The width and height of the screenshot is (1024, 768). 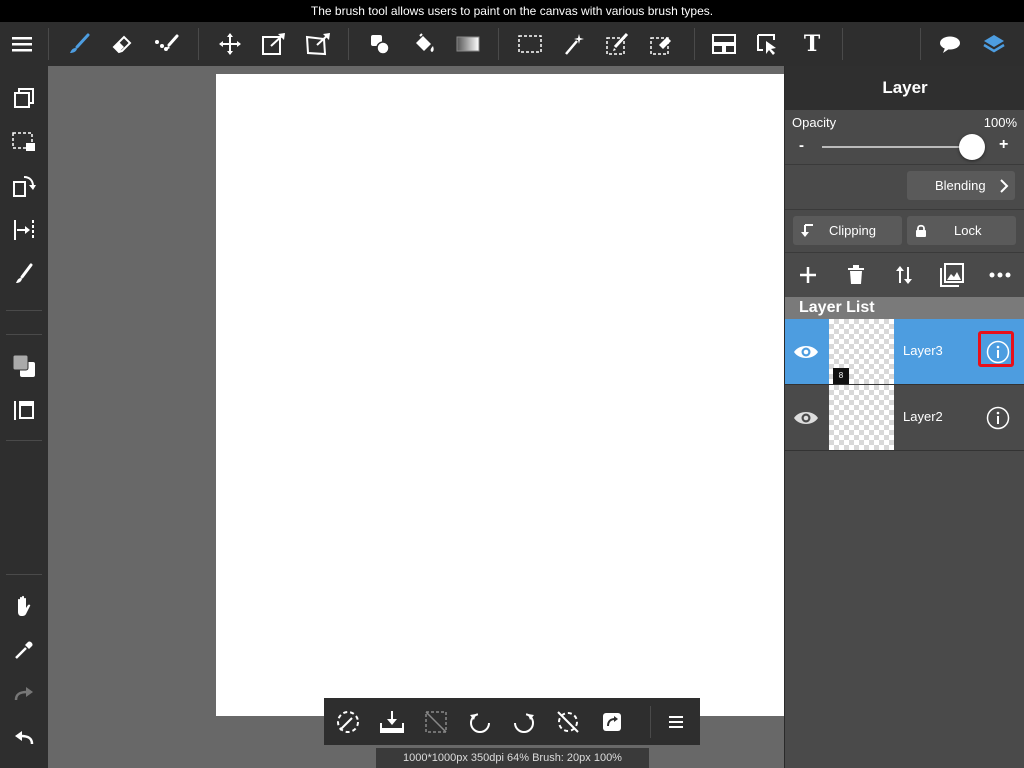 What do you see at coordinates (24, 142) in the screenshot?
I see `selection-layer-icon` at bounding box center [24, 142].